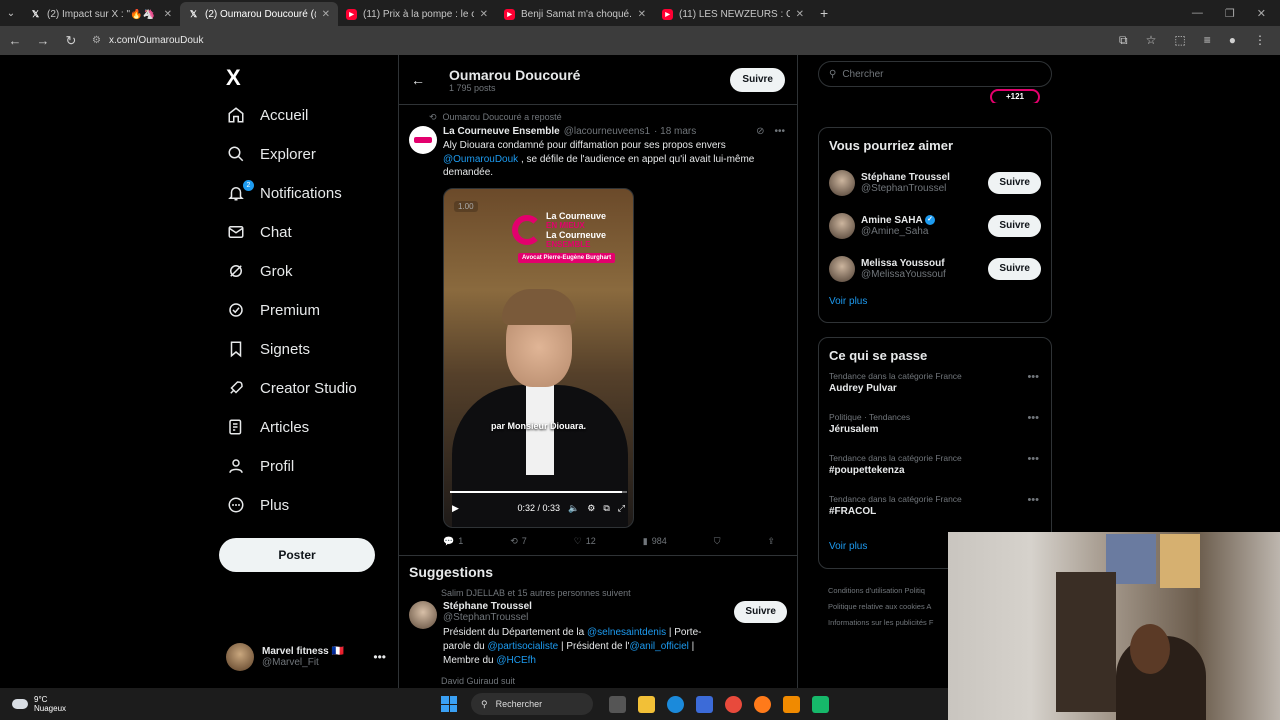 The height and width of the screenshot is (720, 1280). I want to click on mention-link: @selnesaintdenis, so click(626, 632).